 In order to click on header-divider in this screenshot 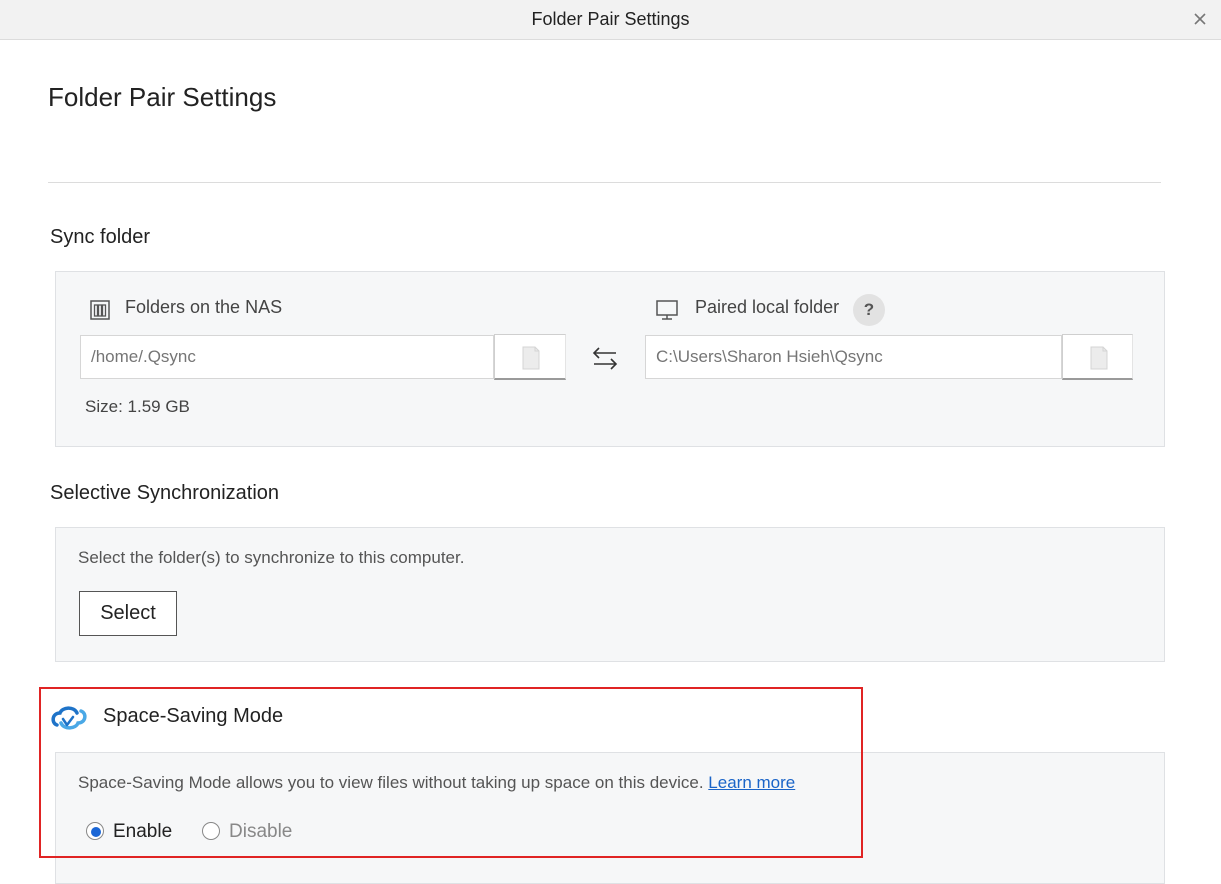, I will do `click(604, 182)`.